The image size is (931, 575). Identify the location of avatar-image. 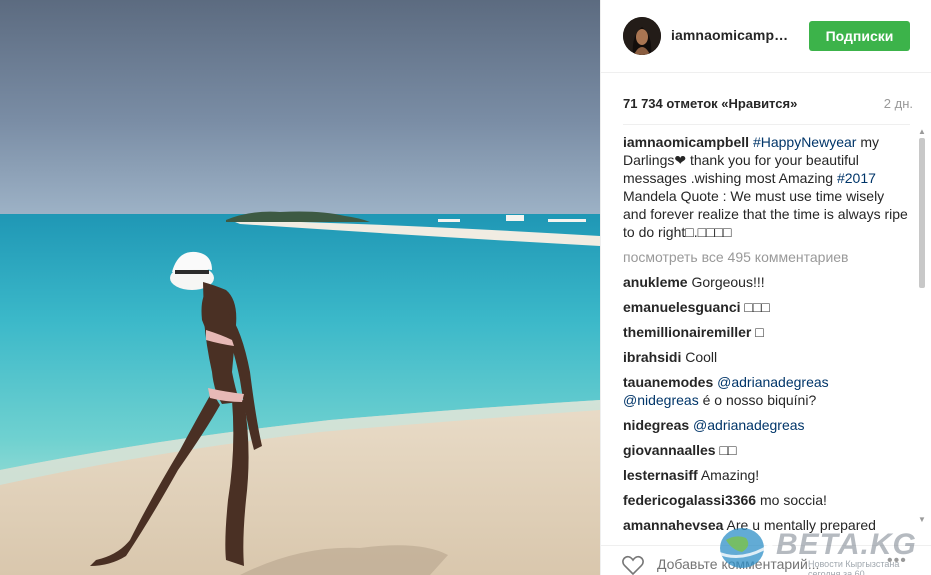
(642, 36).